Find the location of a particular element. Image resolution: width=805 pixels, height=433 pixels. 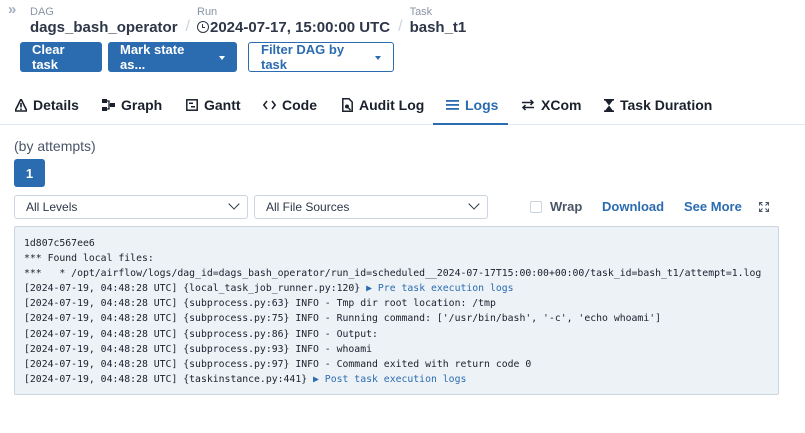

filter-dag-button: Filter DAG by task is located at coordinates (321, 57).